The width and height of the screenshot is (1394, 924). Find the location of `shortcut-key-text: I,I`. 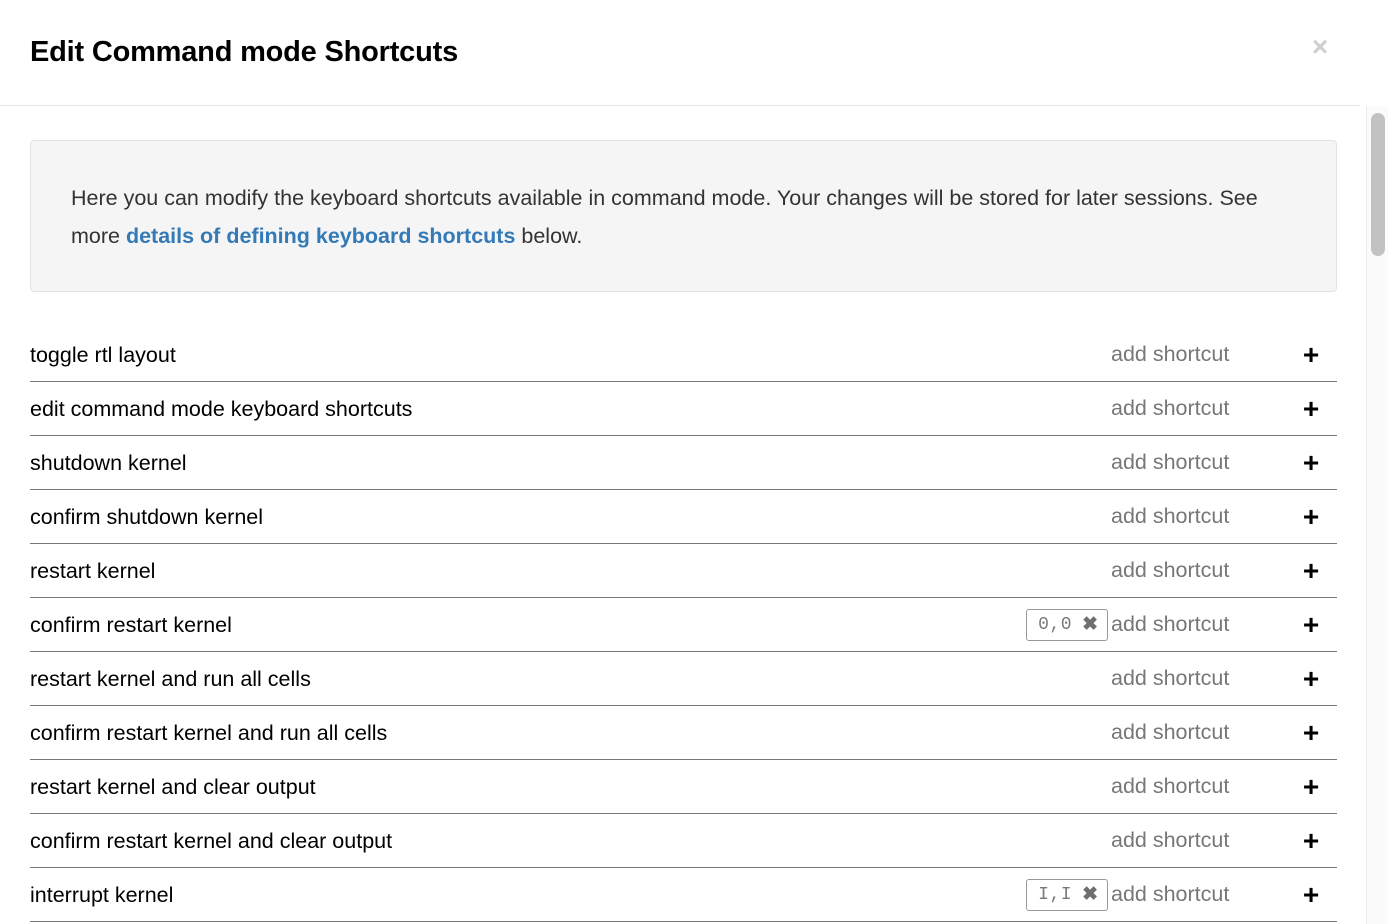

shortcut-key-text: I,I is located at coordinates (1055, 894).